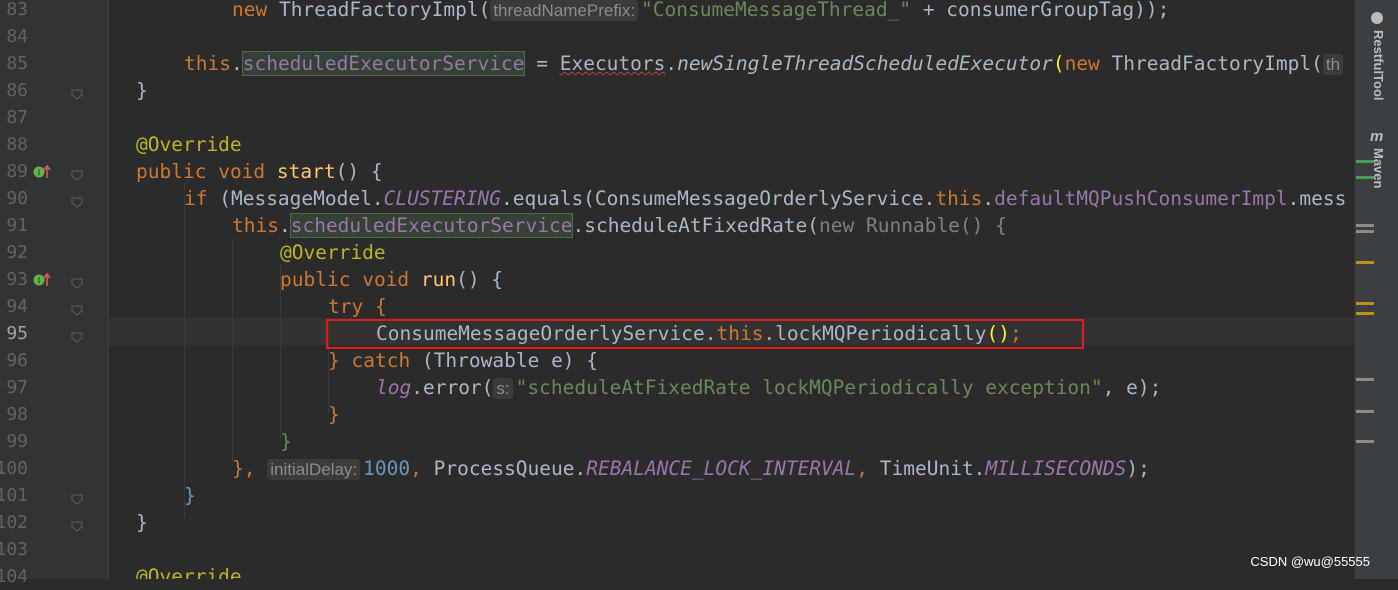 The height and width of the screenshot is (590, 1398). Describe the element at coordinates (307, 198) in the screenshot. I see `class-name: MessageModel.` at that location.